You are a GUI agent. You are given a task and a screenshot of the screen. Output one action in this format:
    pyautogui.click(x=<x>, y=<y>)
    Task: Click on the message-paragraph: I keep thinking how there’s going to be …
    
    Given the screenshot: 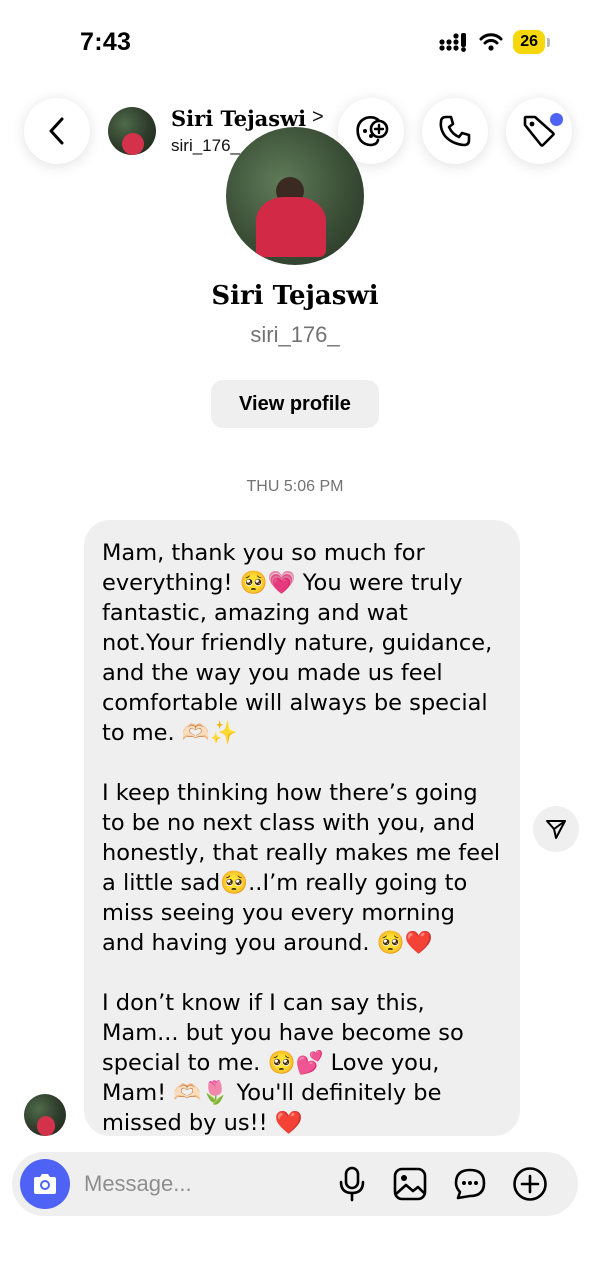 What is the action you would take?
    pyautogui.click(x=301, y=868)
    